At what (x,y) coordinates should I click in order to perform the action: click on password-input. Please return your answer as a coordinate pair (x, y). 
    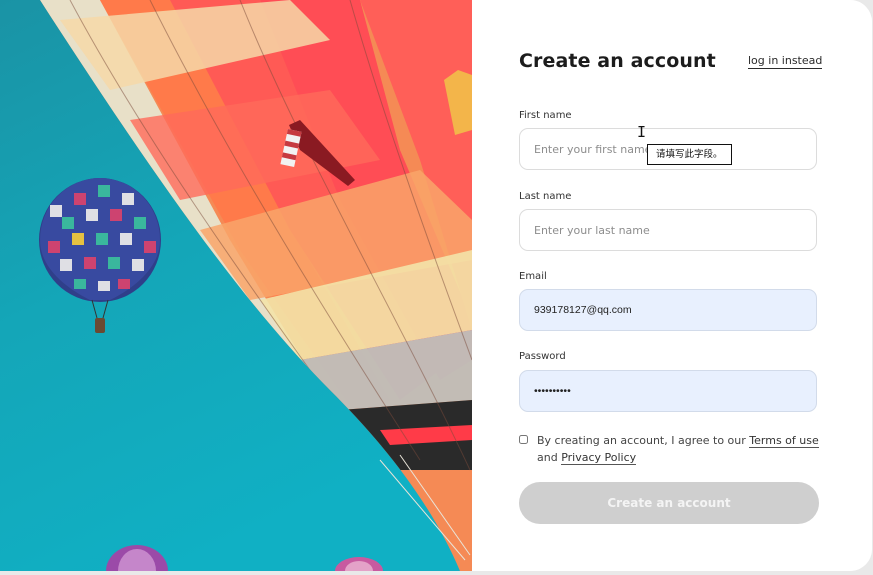
    Looking at the image, I should click on (668, 391).